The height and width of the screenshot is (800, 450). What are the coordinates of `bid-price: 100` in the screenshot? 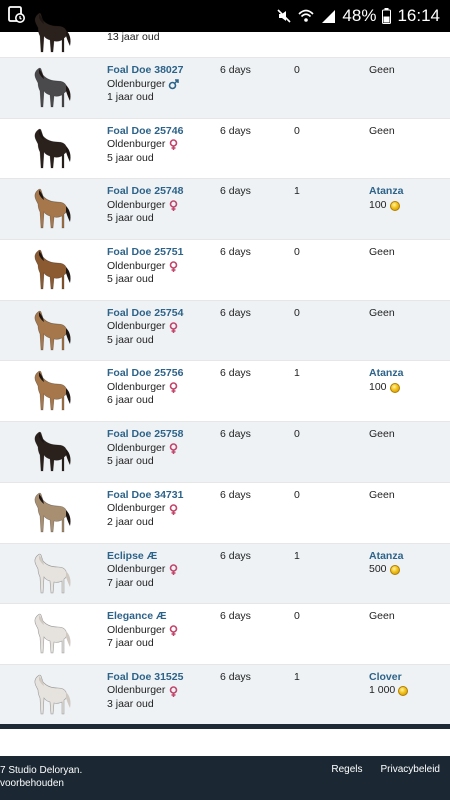 It's located at (386, 388).